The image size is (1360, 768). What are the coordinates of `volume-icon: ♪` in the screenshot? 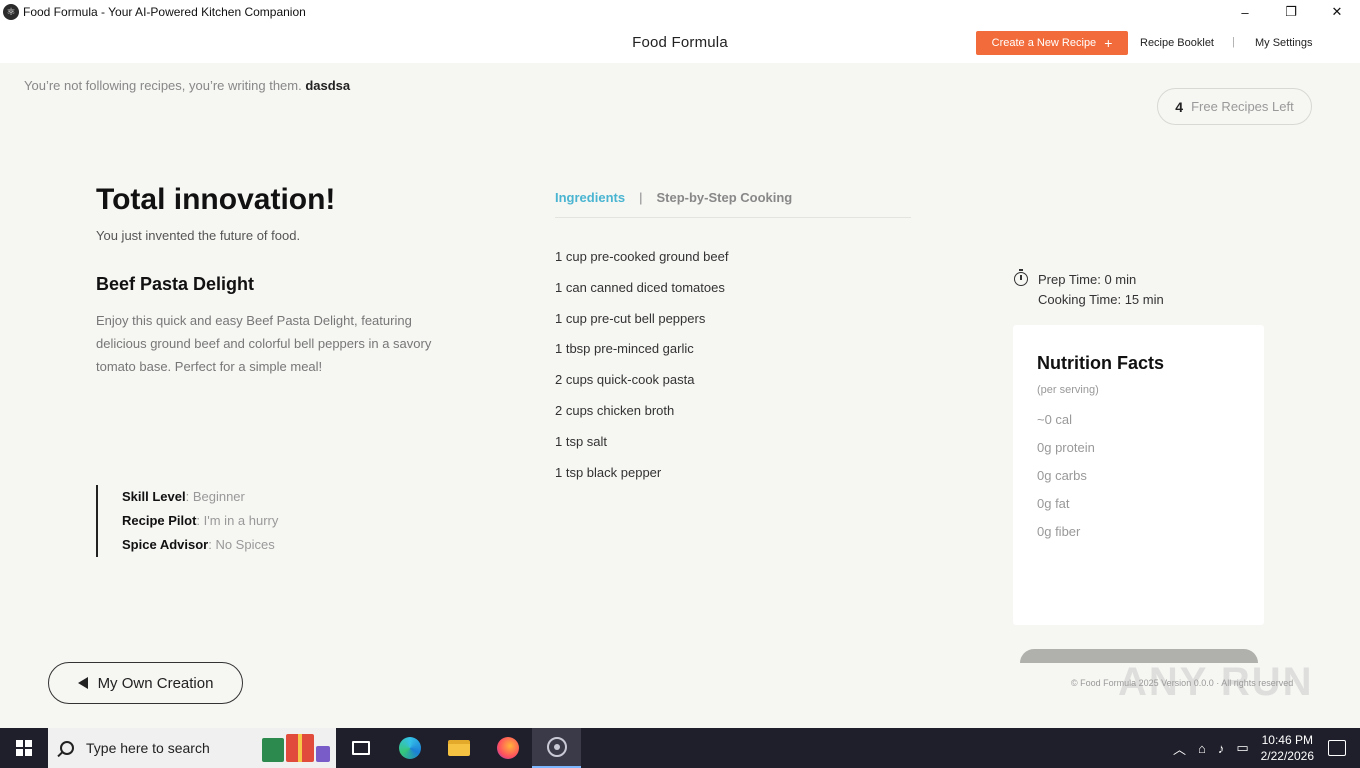 It's located at (1221, 748).